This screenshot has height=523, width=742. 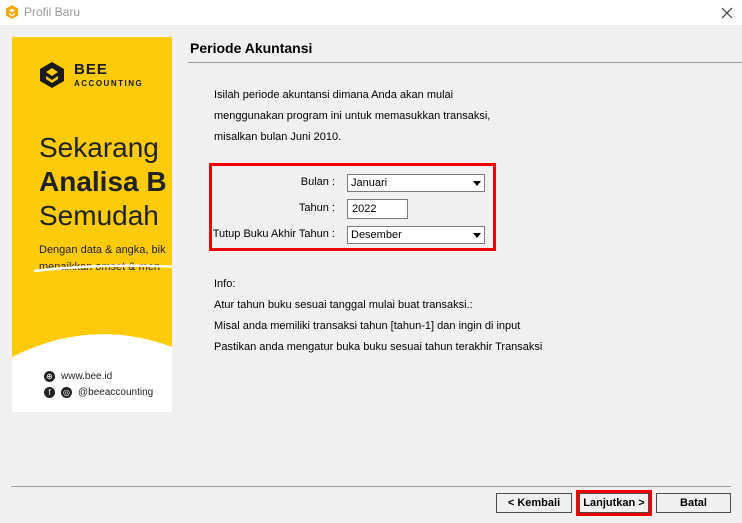 I want to click on tutup-buku-select: Desember, so click(x=416, y=235).